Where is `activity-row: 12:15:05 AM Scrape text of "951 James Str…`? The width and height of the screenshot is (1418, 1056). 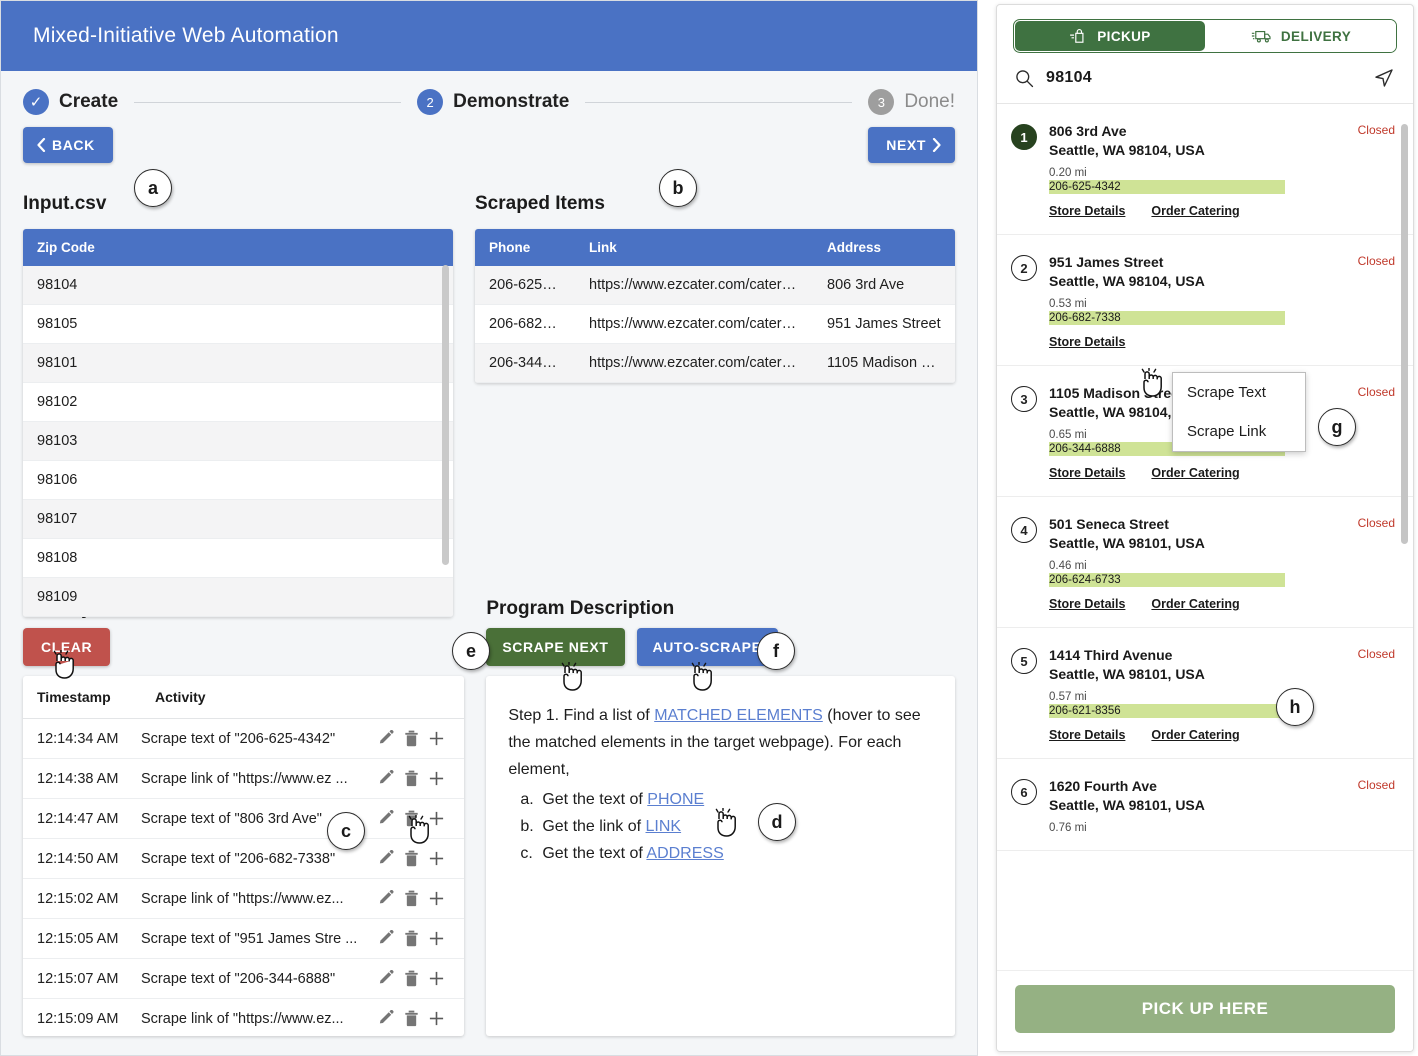
activity-row: 12:15:05 AM Scrape text of "951 James Str… is located at coordinates (244, 939).